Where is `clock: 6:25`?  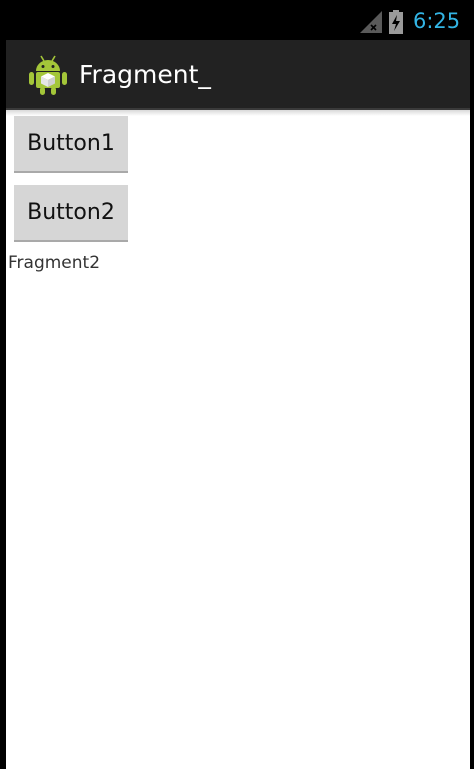
clock: 6:25 is located at coordinates (437, 21).